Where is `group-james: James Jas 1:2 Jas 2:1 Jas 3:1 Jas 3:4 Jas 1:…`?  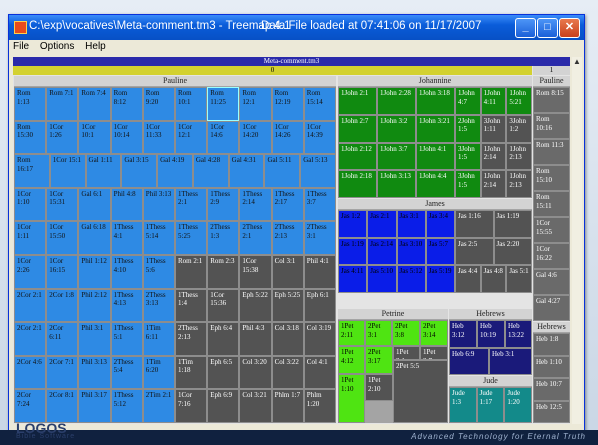 group-james: James Jas 1:2 Jas 2:1 Jas 3:1 Jas 3:4 Jas 1:… is located at coordinates (435, 246).